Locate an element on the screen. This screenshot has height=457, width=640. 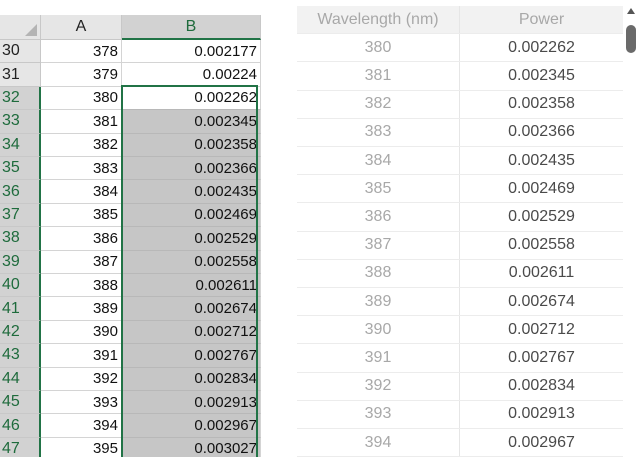
sheet-row: 42 390 0.002712 is located at coordinates (130, 332).